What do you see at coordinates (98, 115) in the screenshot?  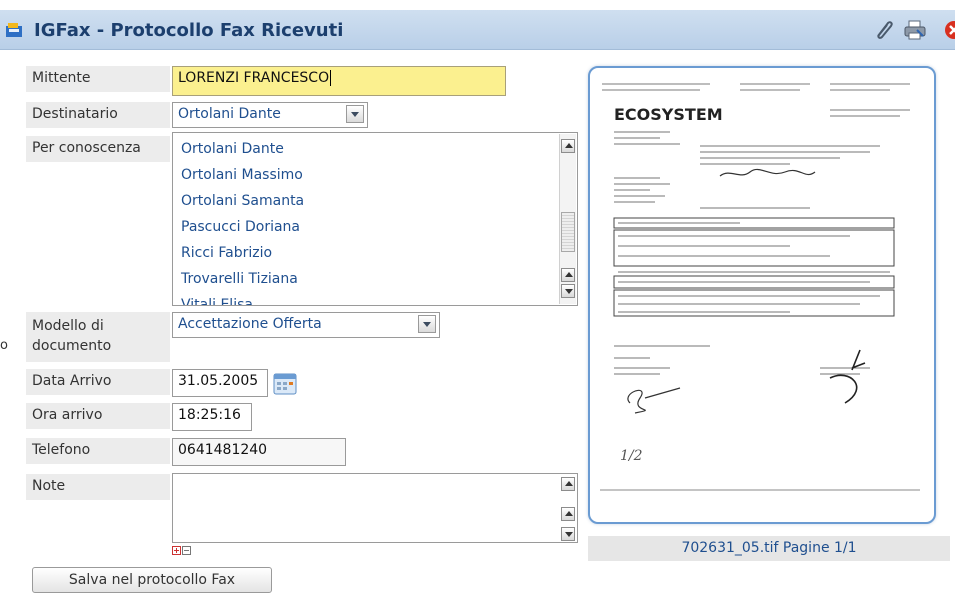 I see `destinatario-label: Destinatario` at bounding box center [98, 115].